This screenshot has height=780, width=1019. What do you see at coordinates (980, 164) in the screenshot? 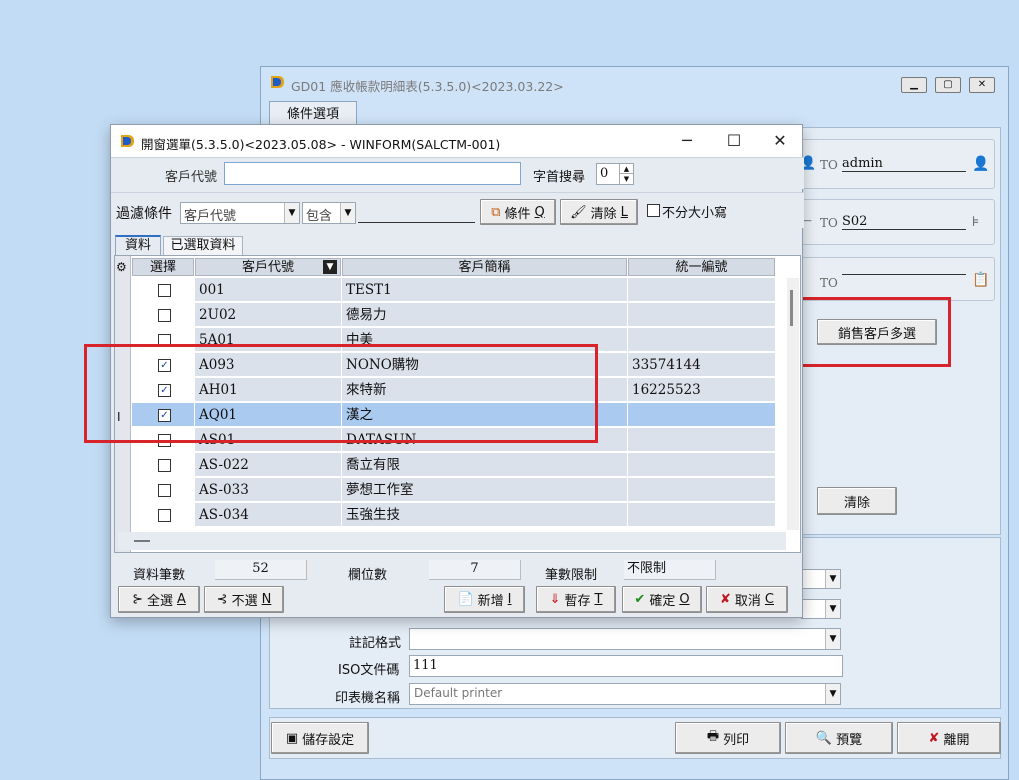
I see `user-lookup-icon: 👤` at bounding box center [980, 164].